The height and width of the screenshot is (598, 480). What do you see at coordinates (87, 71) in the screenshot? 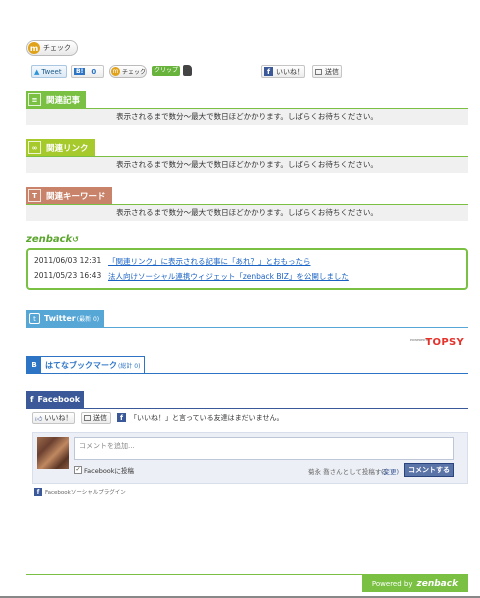
I see `hatena-bookmark-button: B! 0` at bounding box center [87, 71].